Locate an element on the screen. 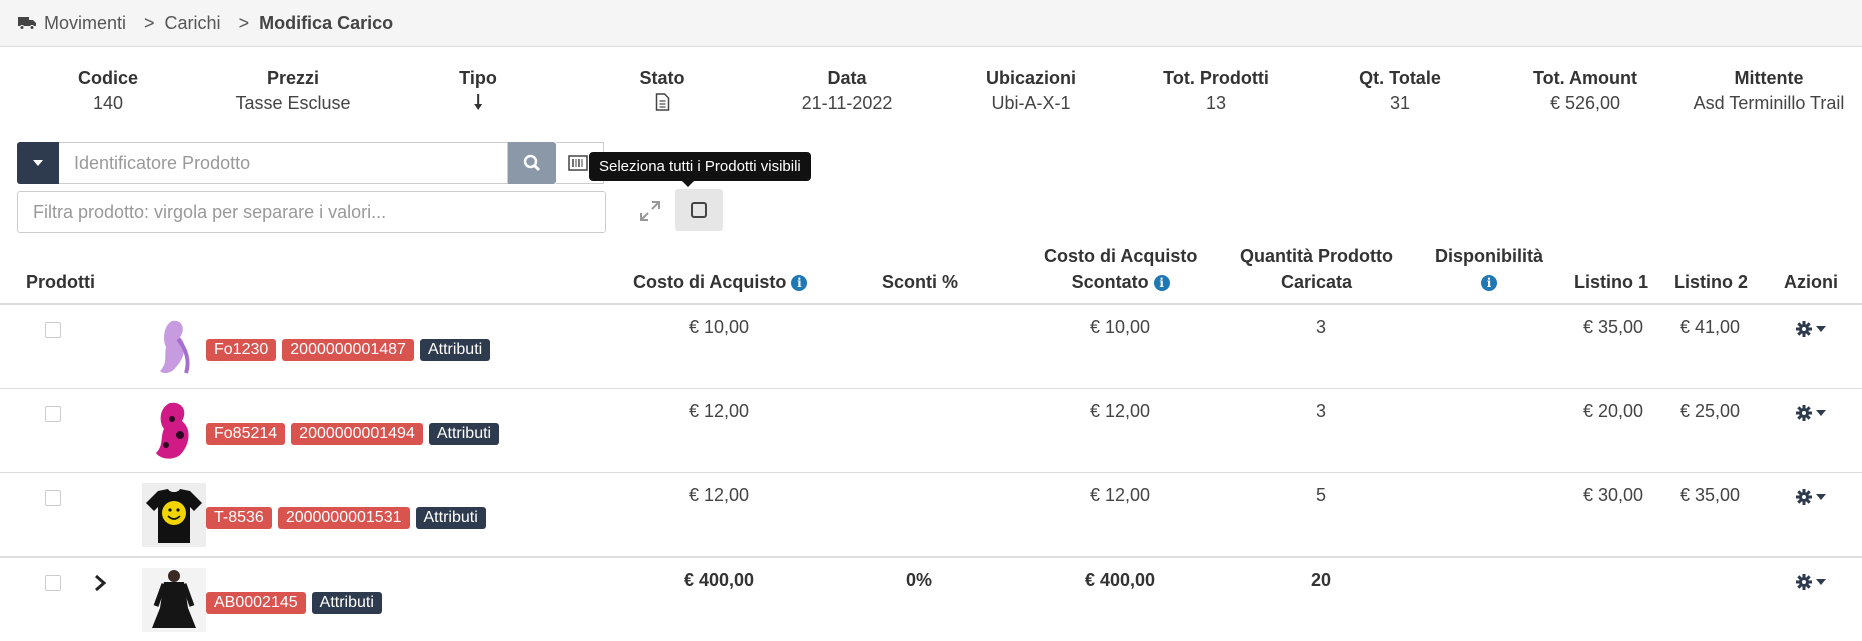 The height and width of the screenshot is (641, 1862). product-code-badge: AB0002145 is located at coordinates (256, 603).